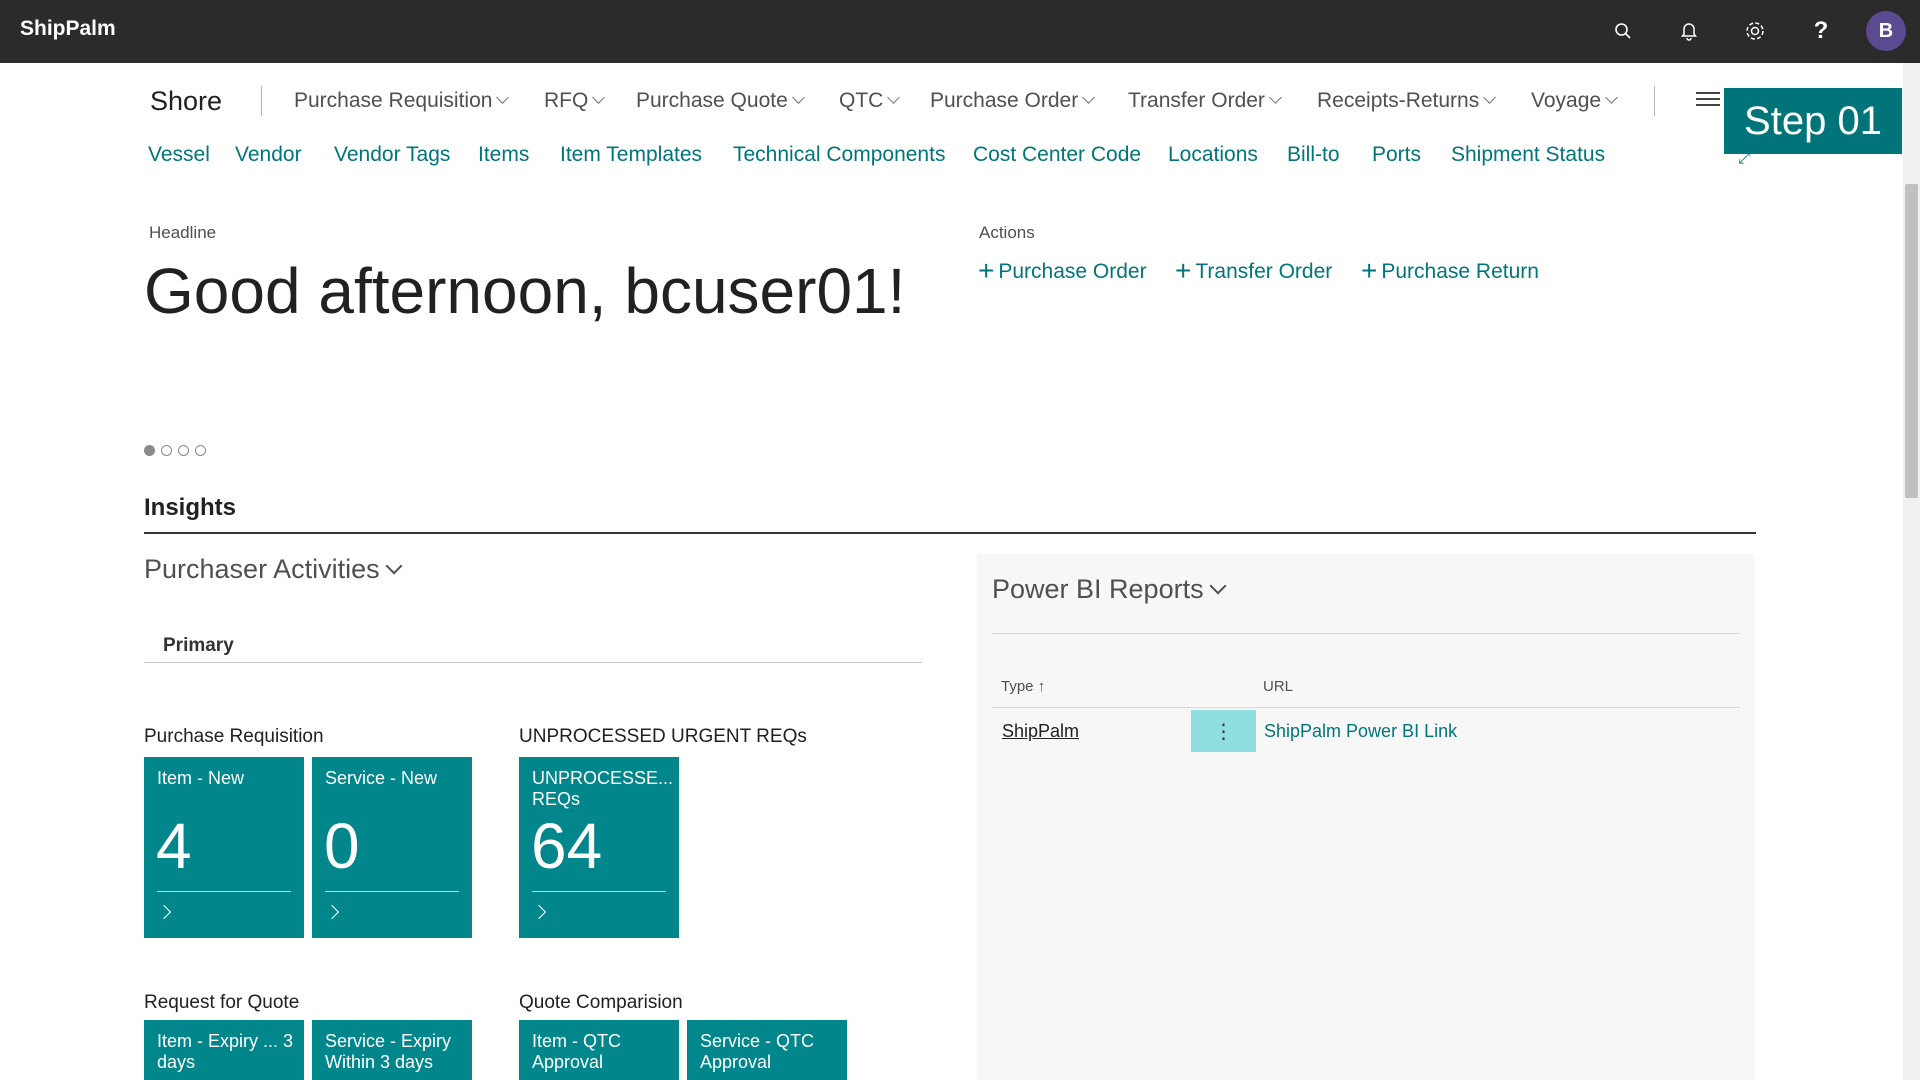  I want to click on group-title-quote-comparison: Quote Comparision, so click(601, 1002).